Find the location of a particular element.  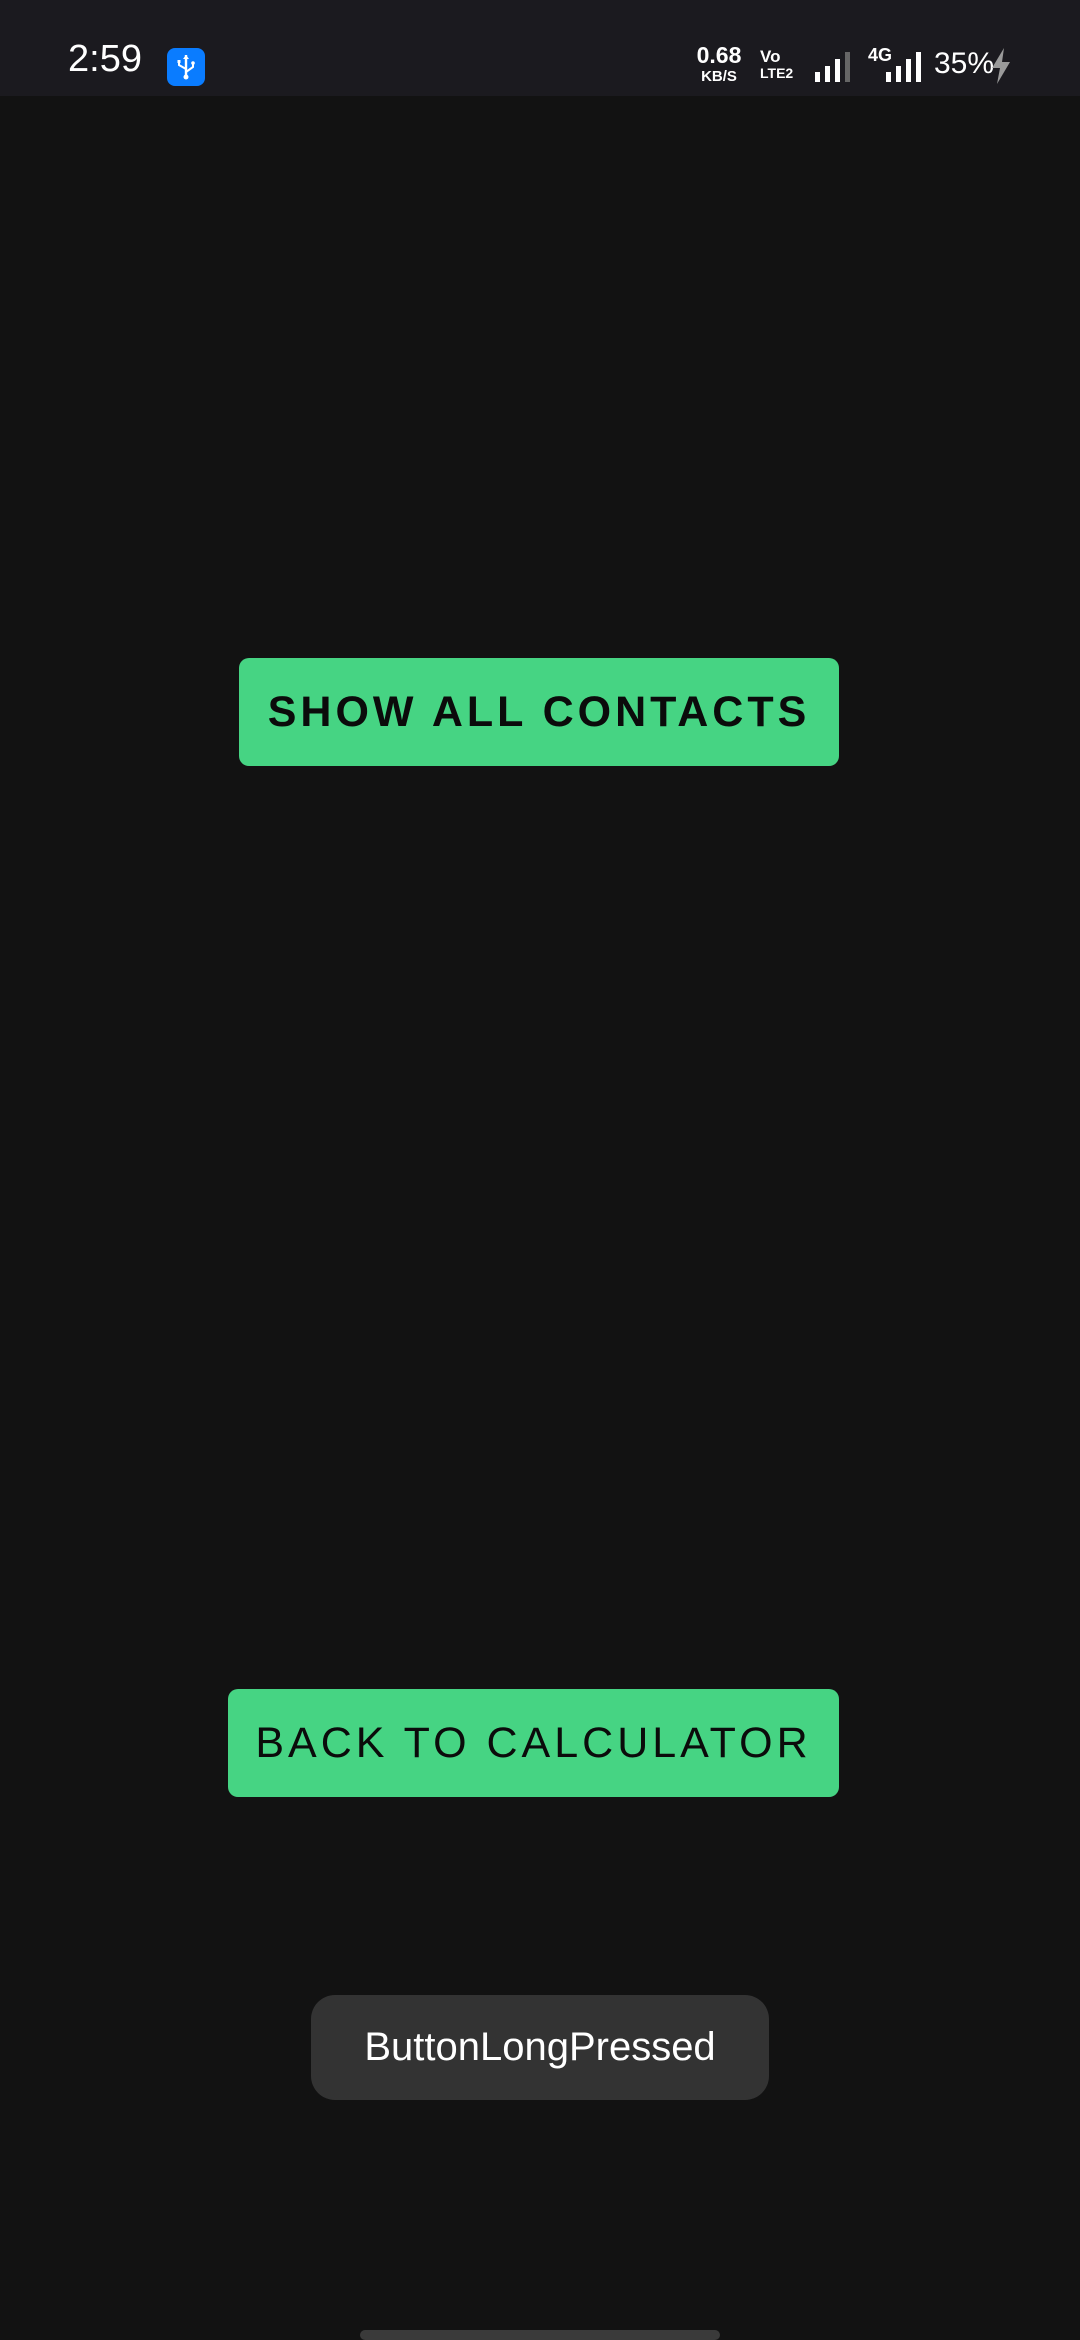

volte-top-label: Vo is located at coordinates (770, 56).